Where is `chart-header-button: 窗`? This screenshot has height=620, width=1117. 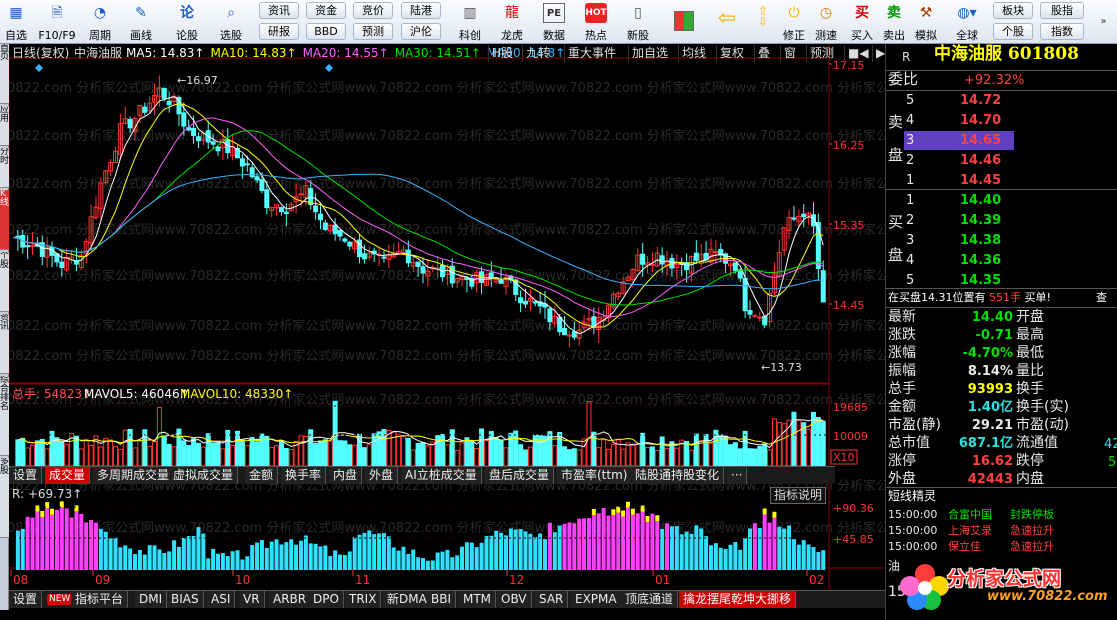 chart-header-button: 窗 is located at coordinates (789, 53).